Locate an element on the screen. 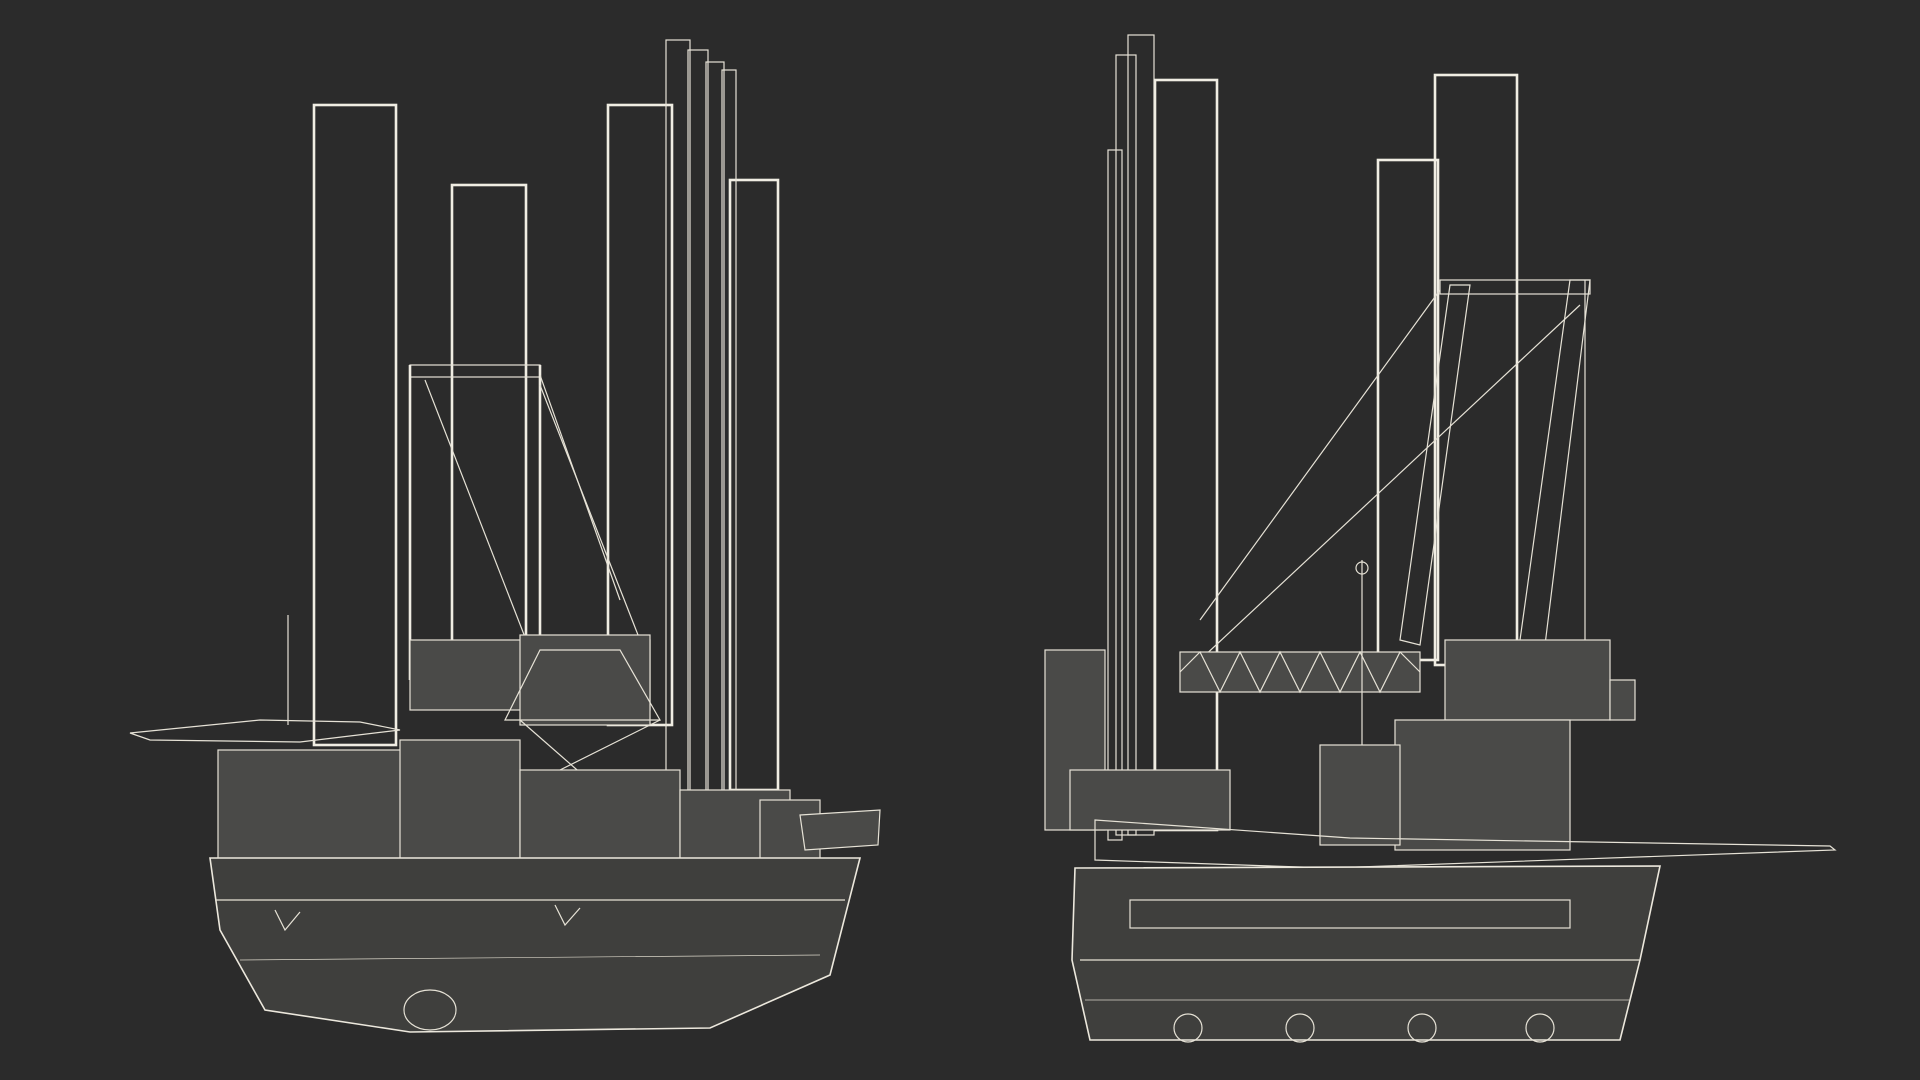  drilling-house is located at coordinates (1477, 705).